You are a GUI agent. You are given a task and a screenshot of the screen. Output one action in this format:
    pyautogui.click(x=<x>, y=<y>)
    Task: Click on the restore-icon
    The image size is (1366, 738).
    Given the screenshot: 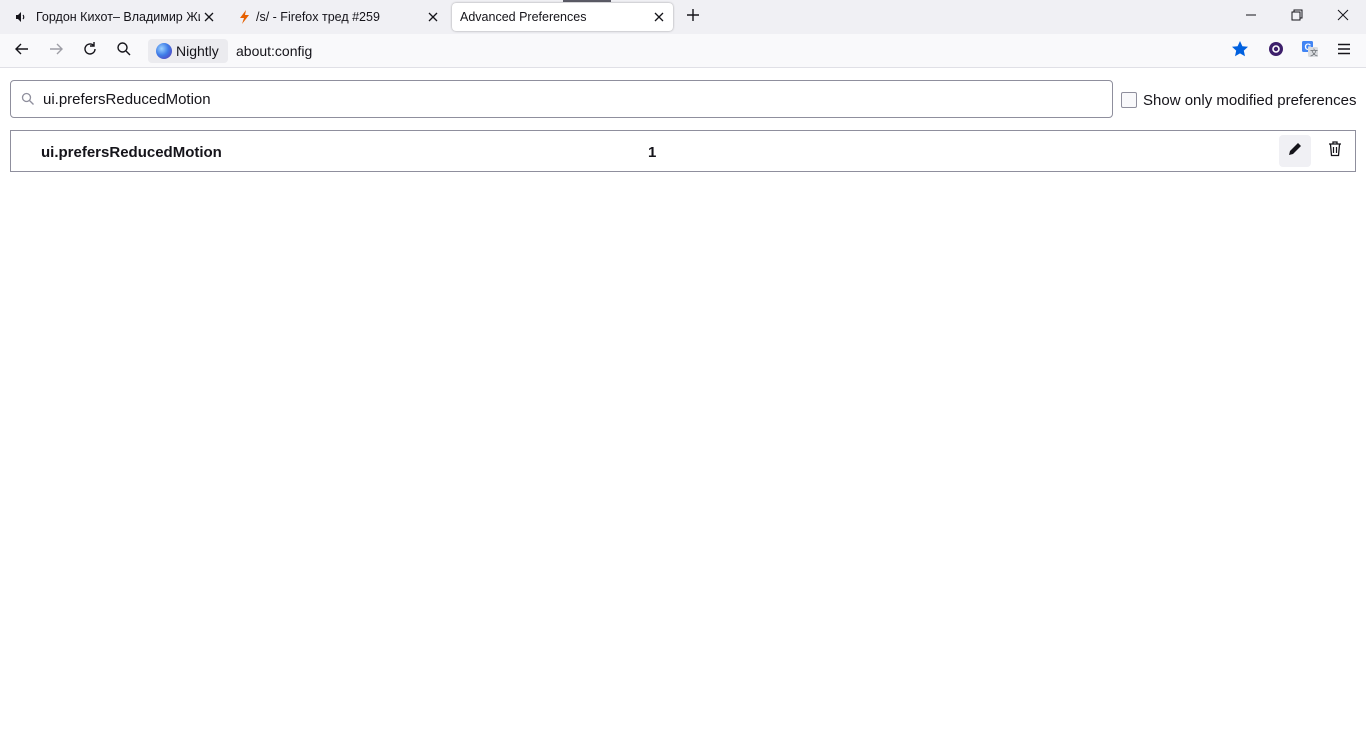 What is the action you would take?
    pyautogui.click(x=1297, y=17)
    